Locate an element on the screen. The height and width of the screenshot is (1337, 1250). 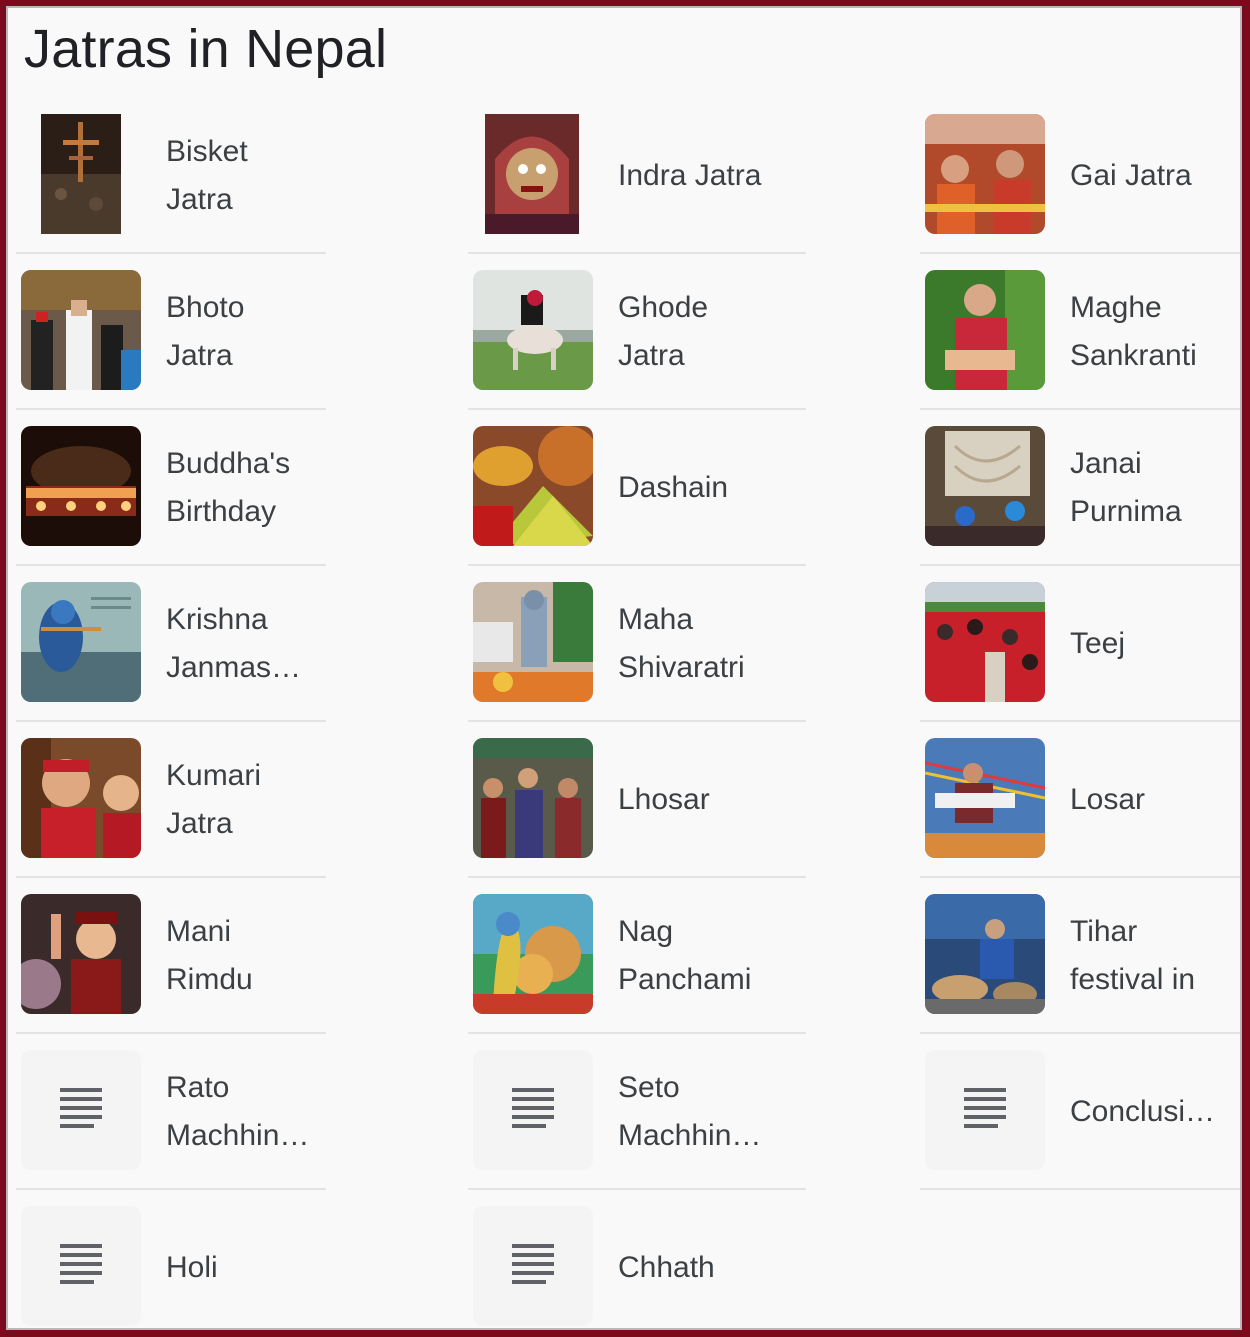
list-item-janai-purnima: Janai Purnima is located at coordinates (1080, 488).